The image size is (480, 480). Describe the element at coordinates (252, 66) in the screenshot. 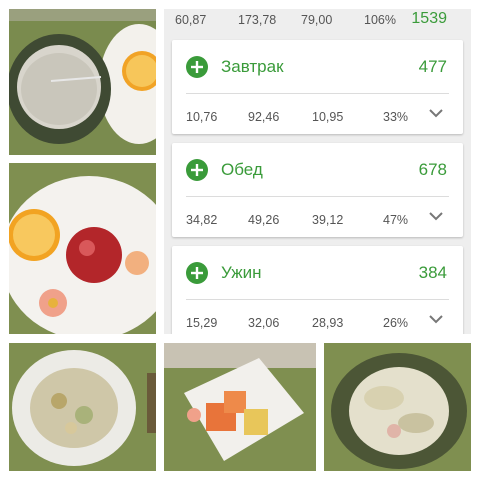

I see `meal-name: Завтрак` at that location.